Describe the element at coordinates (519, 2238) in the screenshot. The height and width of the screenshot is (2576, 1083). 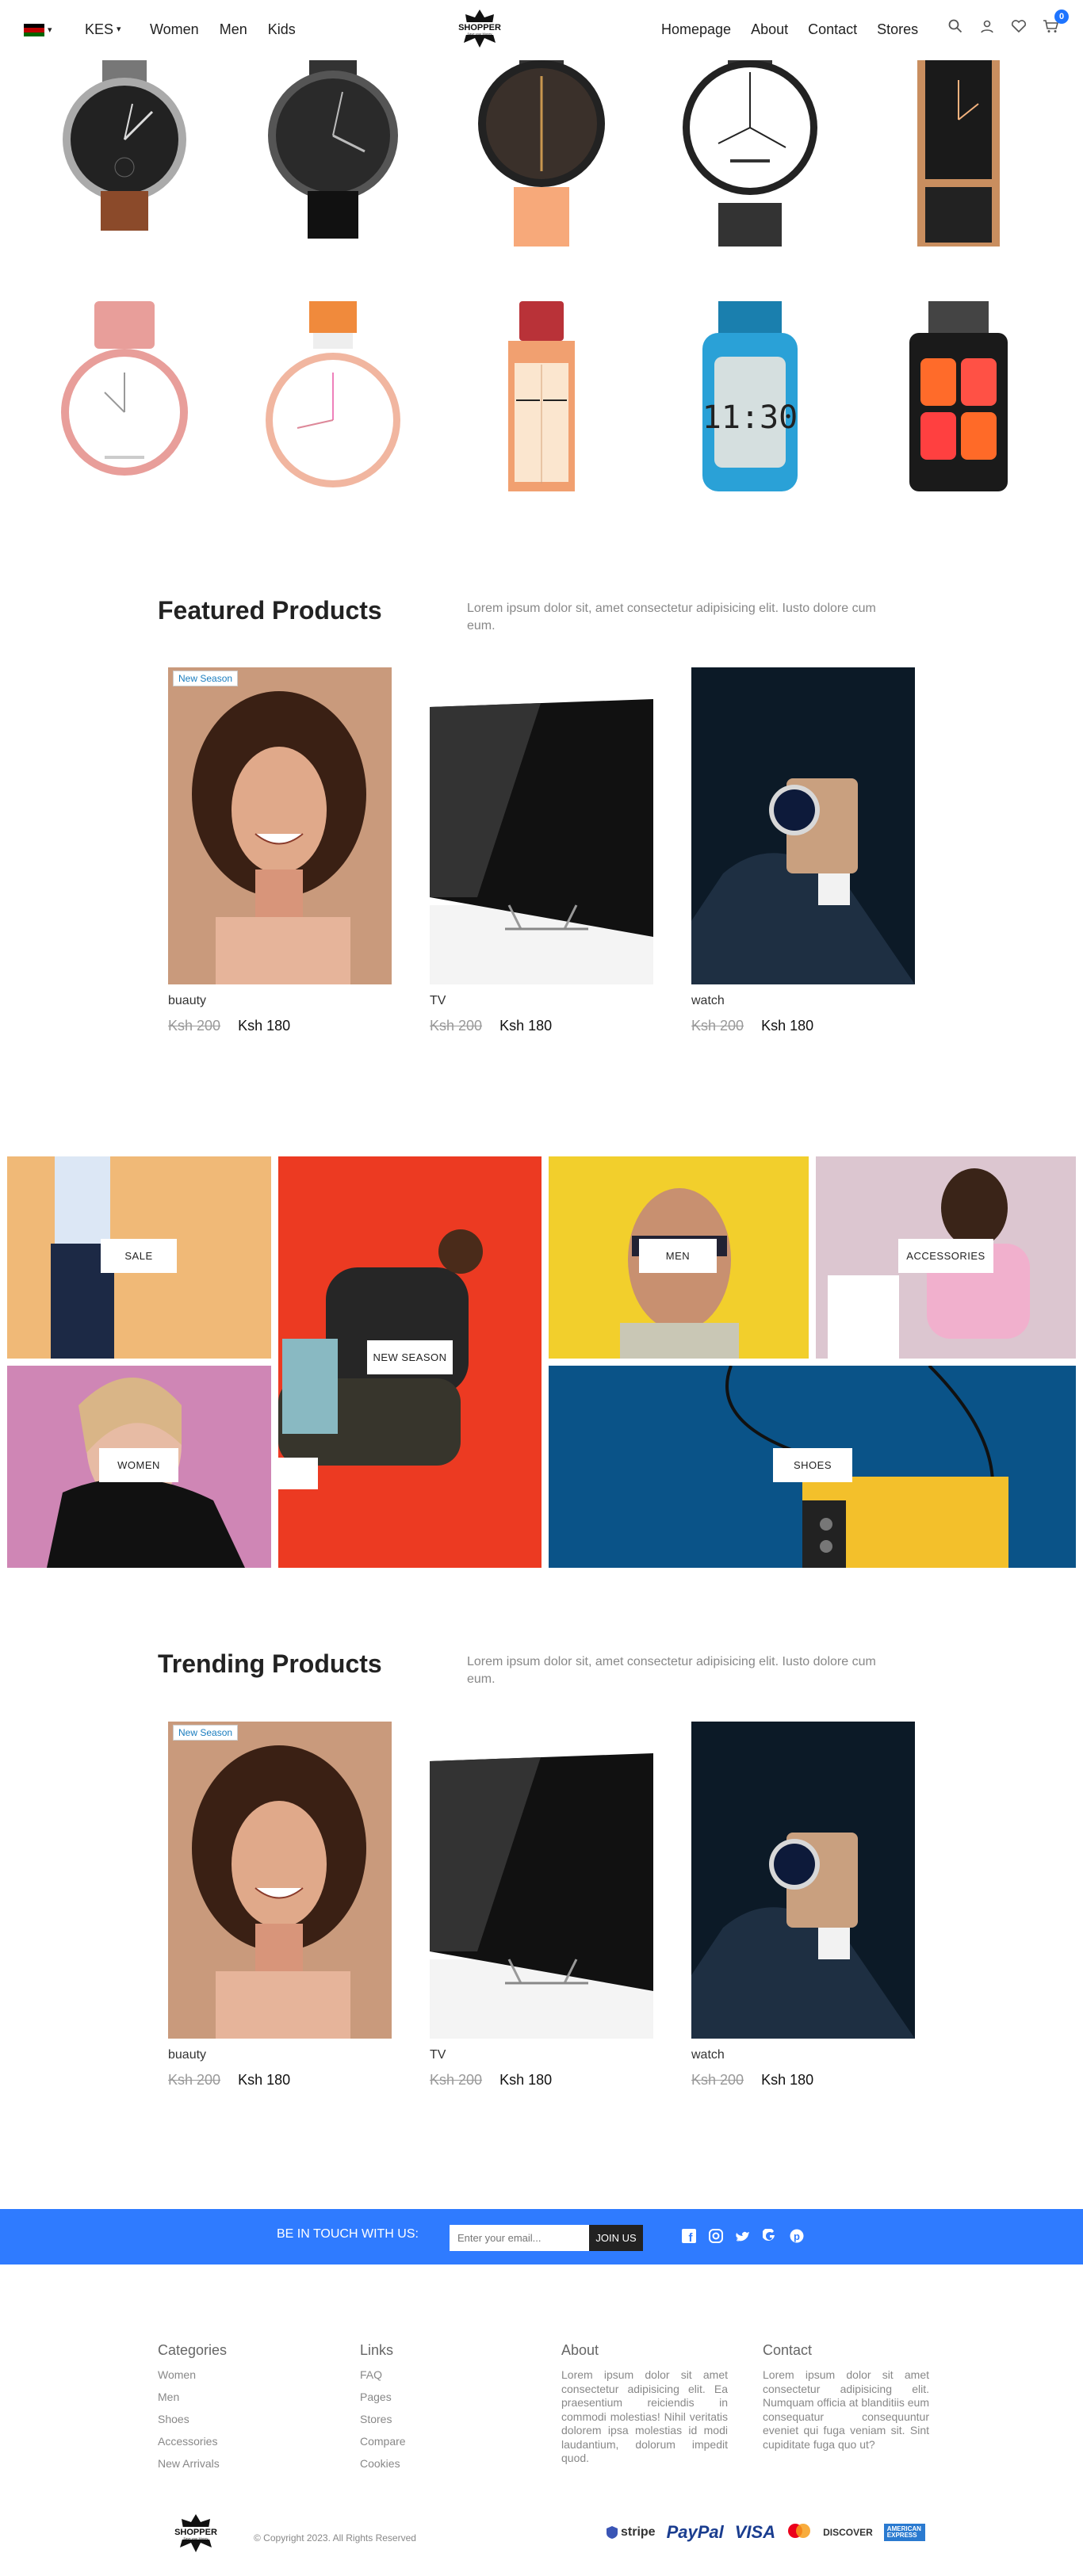
I see `email-input` at that location.